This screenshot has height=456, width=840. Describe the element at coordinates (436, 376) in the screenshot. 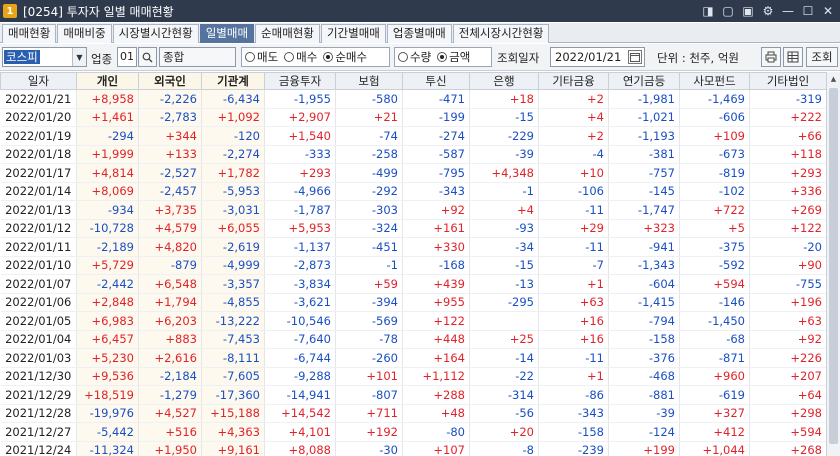

I see `cell-investment-trust: +1,112` at that location.